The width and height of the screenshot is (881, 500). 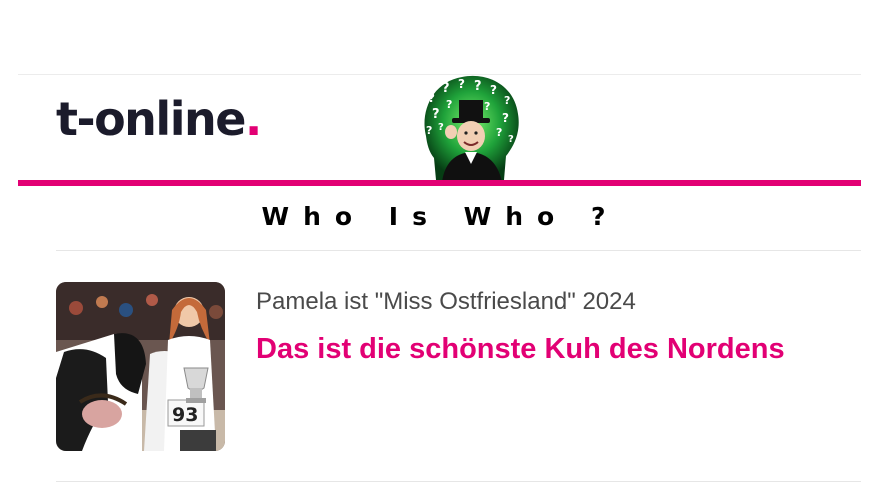 I want to click on cow-and-woman-with-trophy-photo: 93, so click(x=140, y=366).